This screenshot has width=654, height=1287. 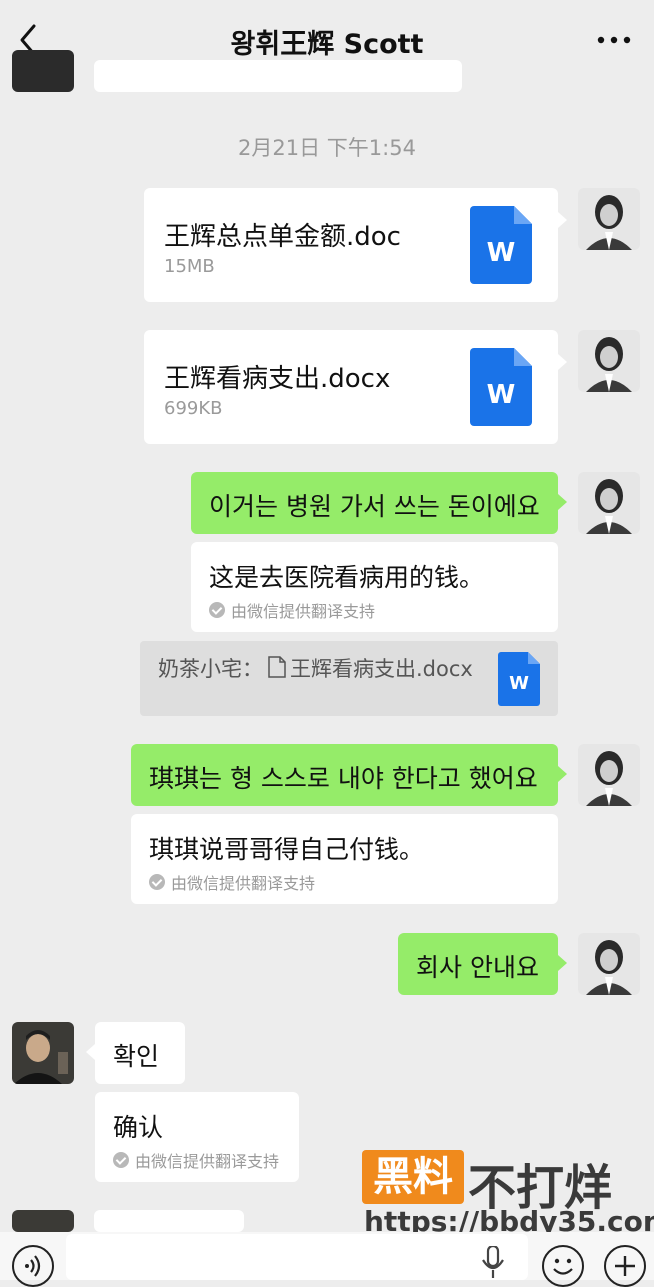 What do you see at coordinates (327, 148) in the screenshot?
I see `timestamp: 2月21日 下午1:54` at bounding box center [327, 148].